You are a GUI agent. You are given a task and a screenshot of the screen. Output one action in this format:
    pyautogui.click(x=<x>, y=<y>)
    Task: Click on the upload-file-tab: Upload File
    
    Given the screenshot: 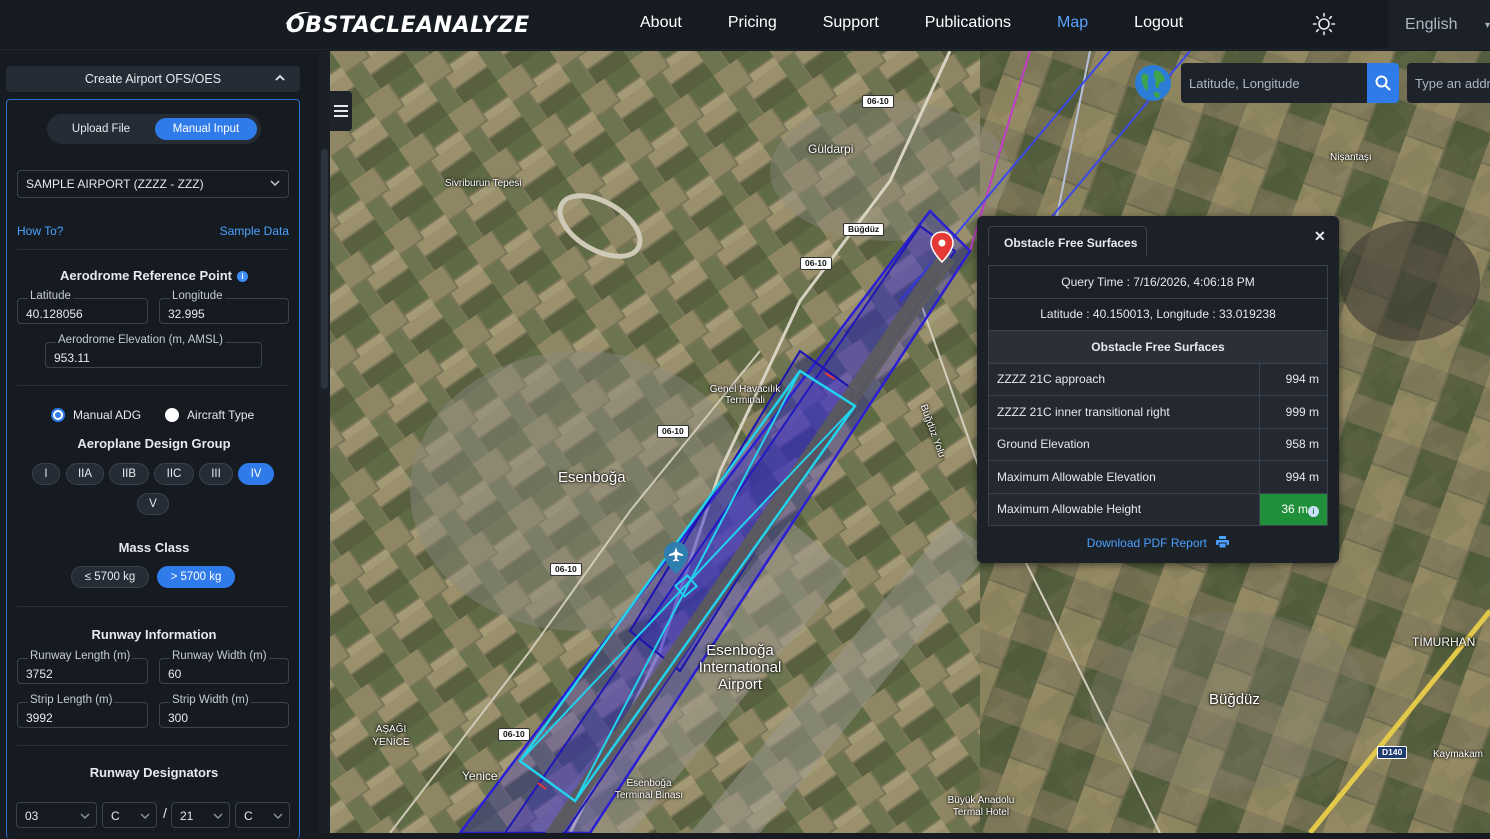 What is the action you would take?
    pyautogui.click(x=101, y=129)
    